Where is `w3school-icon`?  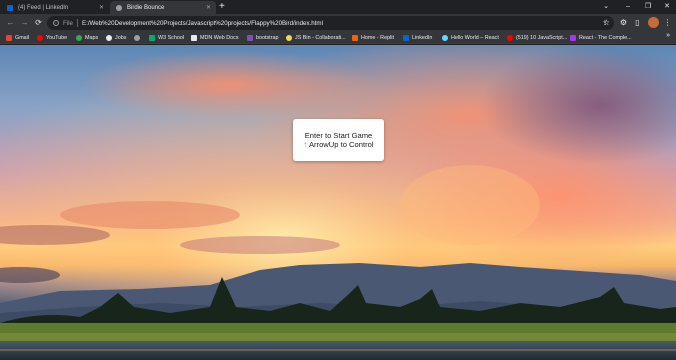 w3school-icon is located at coordinates (152, 38).